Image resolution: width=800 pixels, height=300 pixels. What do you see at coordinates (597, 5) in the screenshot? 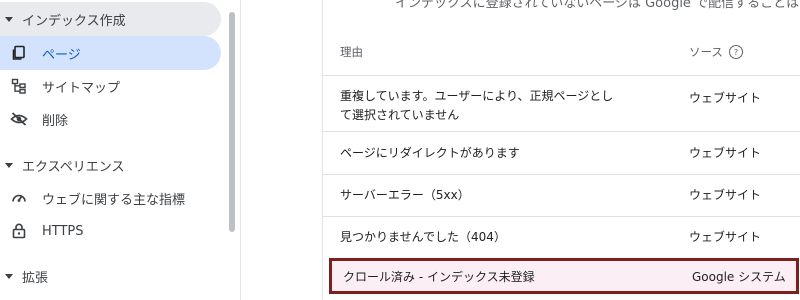
I see `top-hint-text: インデックスに登録されていないページは Google で配信することはできません` at bounding box center [597, 5].